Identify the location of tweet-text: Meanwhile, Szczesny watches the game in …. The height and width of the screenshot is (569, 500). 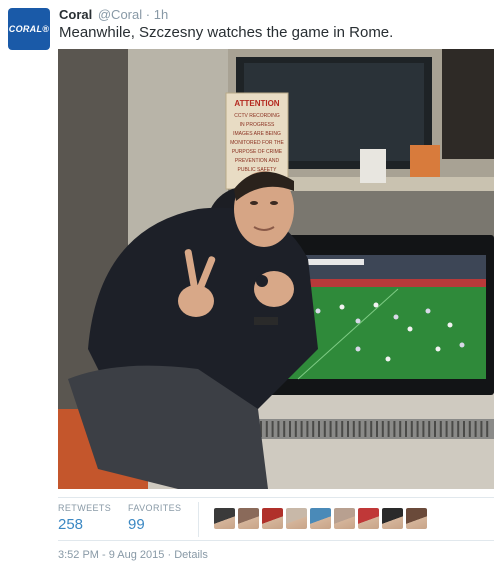
(226, 32).